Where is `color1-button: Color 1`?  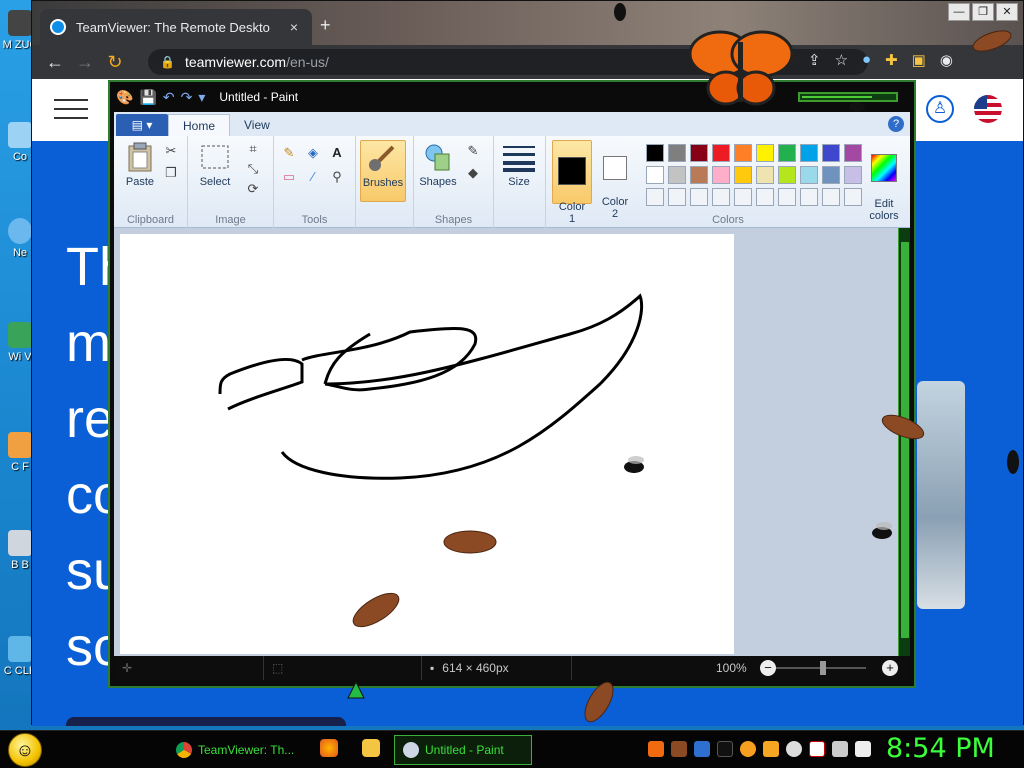 color1-button: Color 1 is located at coordinates (572, 182).